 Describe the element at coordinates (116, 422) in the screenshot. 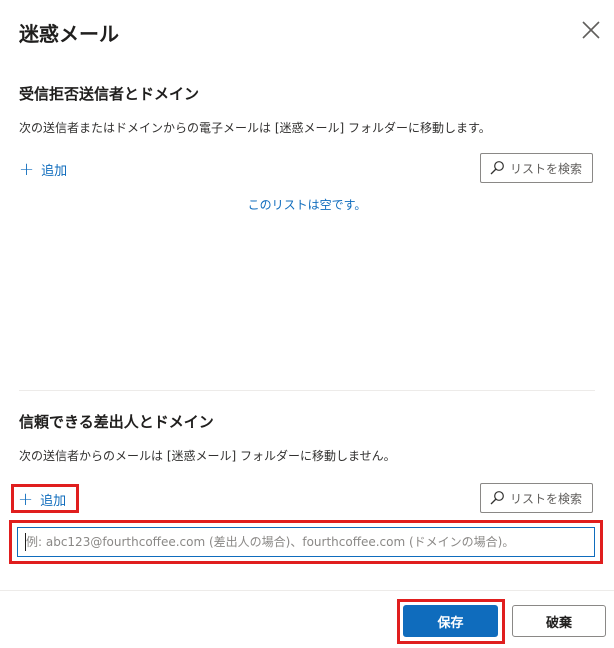

I see `safe-senders-heading: 信頼できる差出人とドメイン` at that location.